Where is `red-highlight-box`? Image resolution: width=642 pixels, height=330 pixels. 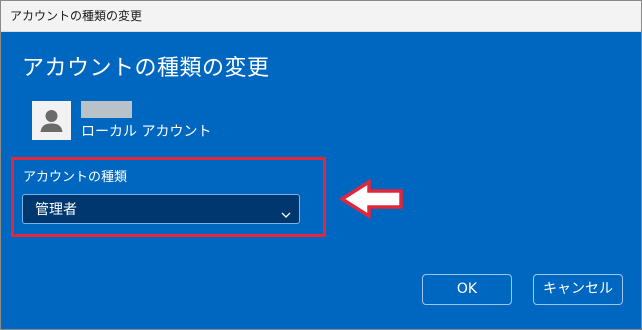 red-highlight-box is located at coordinates (168, 197).